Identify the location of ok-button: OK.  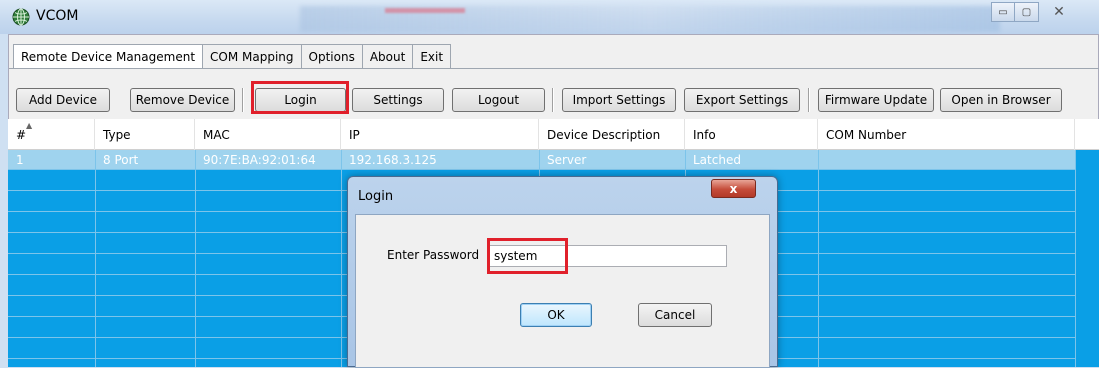
(556, 315).